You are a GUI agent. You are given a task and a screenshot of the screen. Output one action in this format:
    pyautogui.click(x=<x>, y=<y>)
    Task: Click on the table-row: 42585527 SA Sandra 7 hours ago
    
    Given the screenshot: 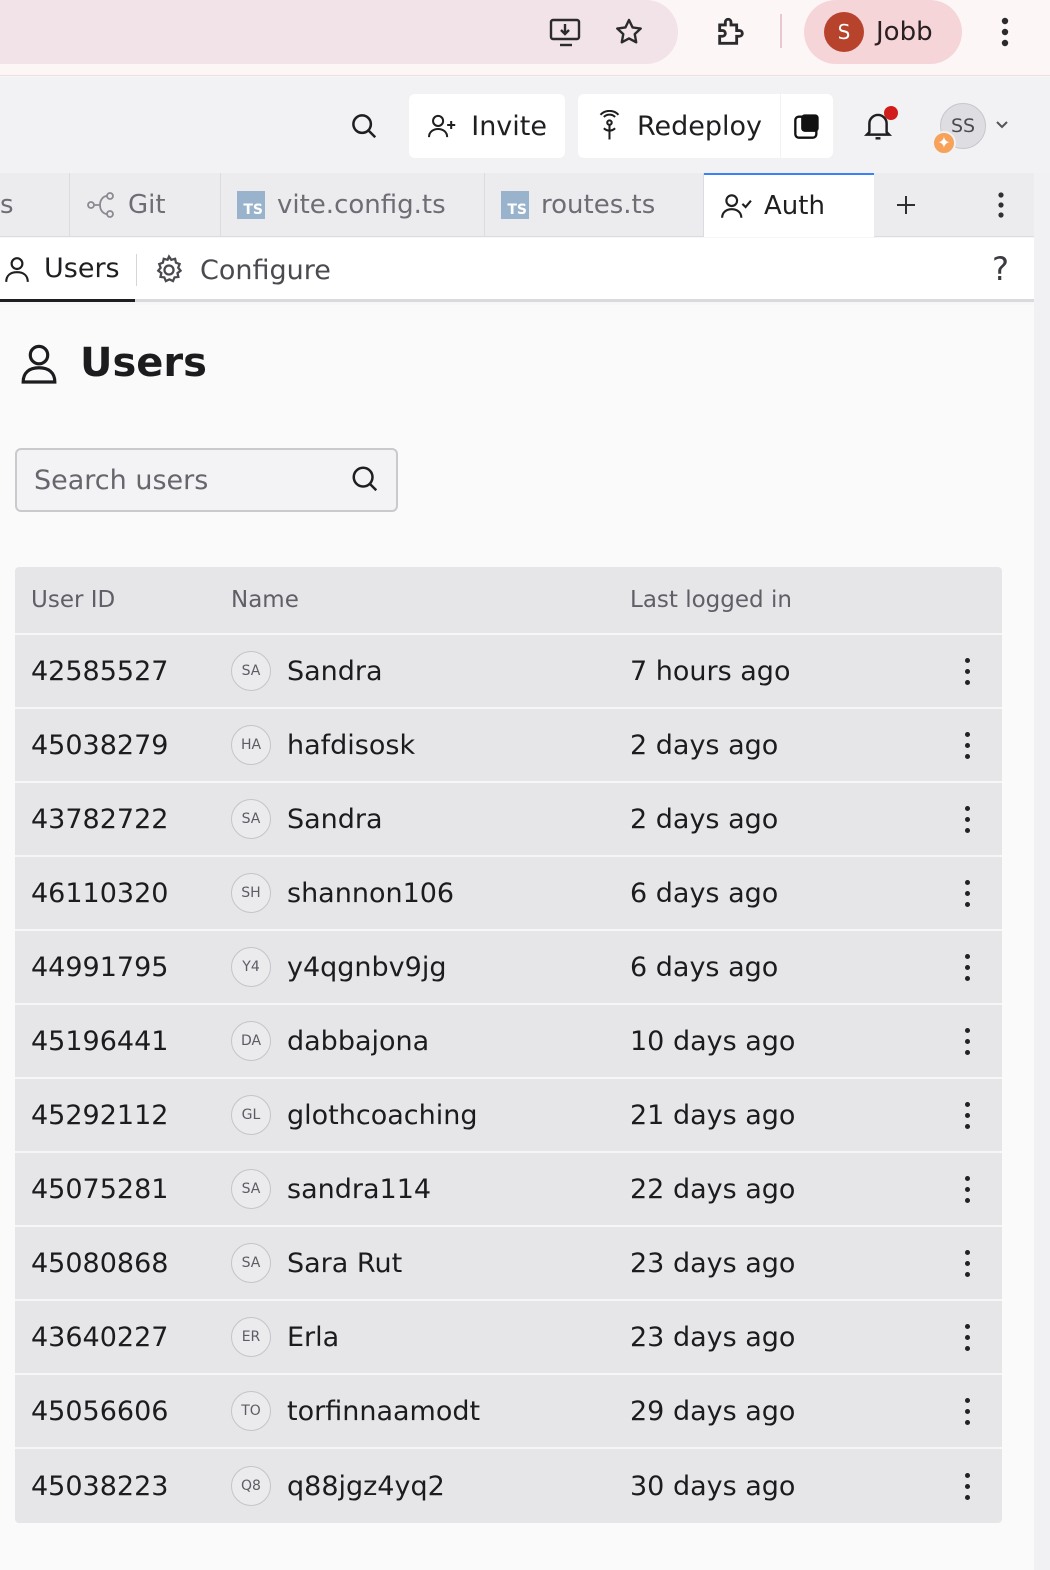 What is the action you would take?
    pyautogui.click(x=508, y=672)
    